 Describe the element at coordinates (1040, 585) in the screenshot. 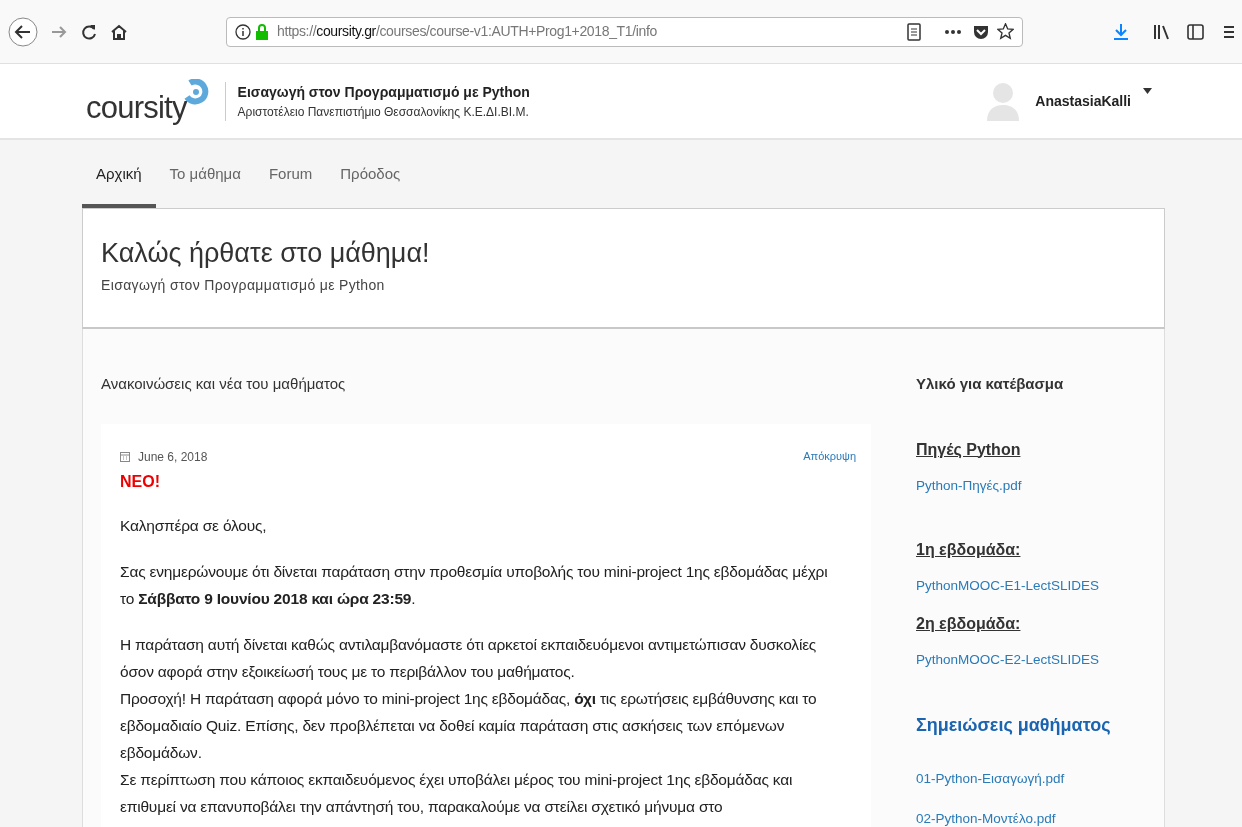

I see `file-link: PythonMOOC-E1-LectSLIDES` at that location.